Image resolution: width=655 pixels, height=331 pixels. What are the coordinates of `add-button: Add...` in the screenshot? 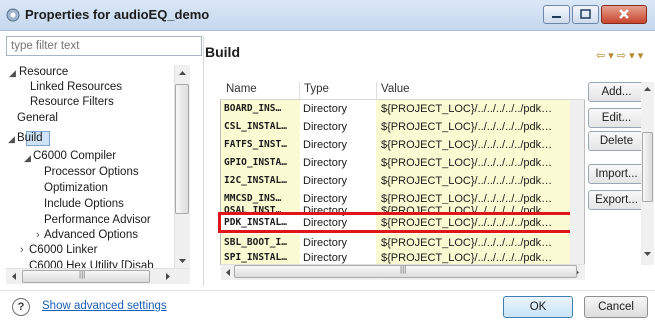 It's located at (616, 92).